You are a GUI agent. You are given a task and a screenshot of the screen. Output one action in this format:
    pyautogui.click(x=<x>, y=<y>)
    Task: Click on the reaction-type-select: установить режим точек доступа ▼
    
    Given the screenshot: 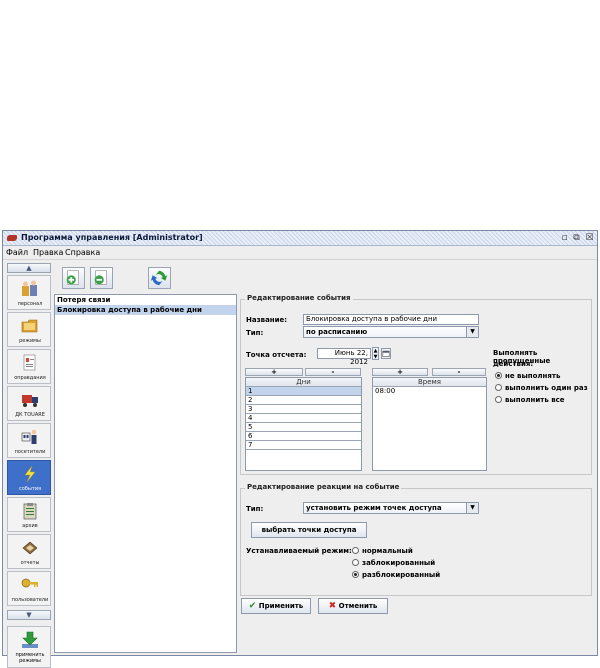 What is the action you would take?
    pyautogui.click(x=391, y=508)
    